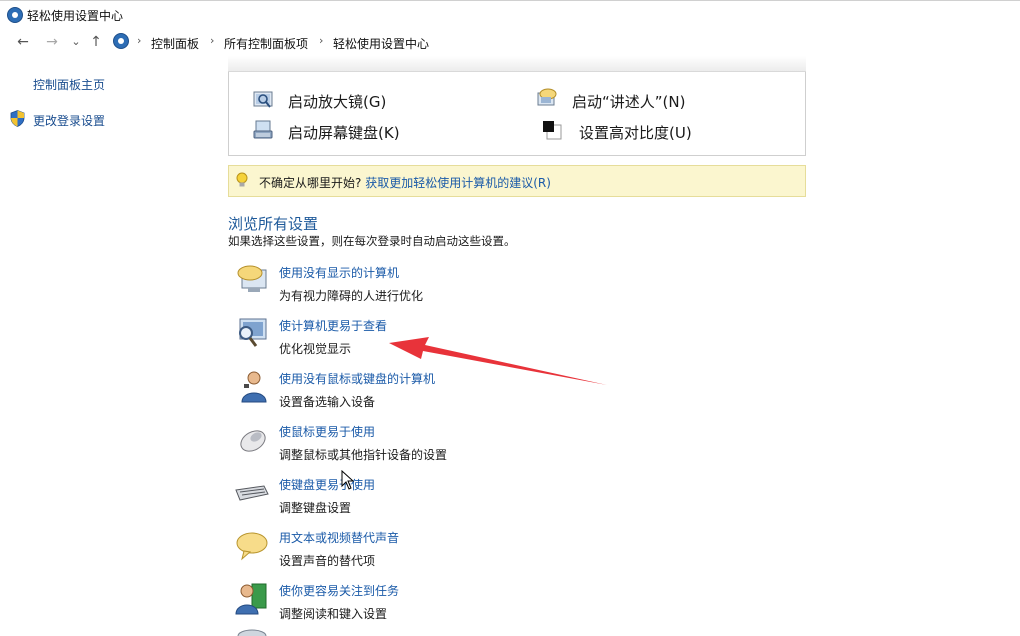 Image resolution: width=1020 pixels, height=636 pixels. I want to click on speech-bubble-icon, so click(252, 546).